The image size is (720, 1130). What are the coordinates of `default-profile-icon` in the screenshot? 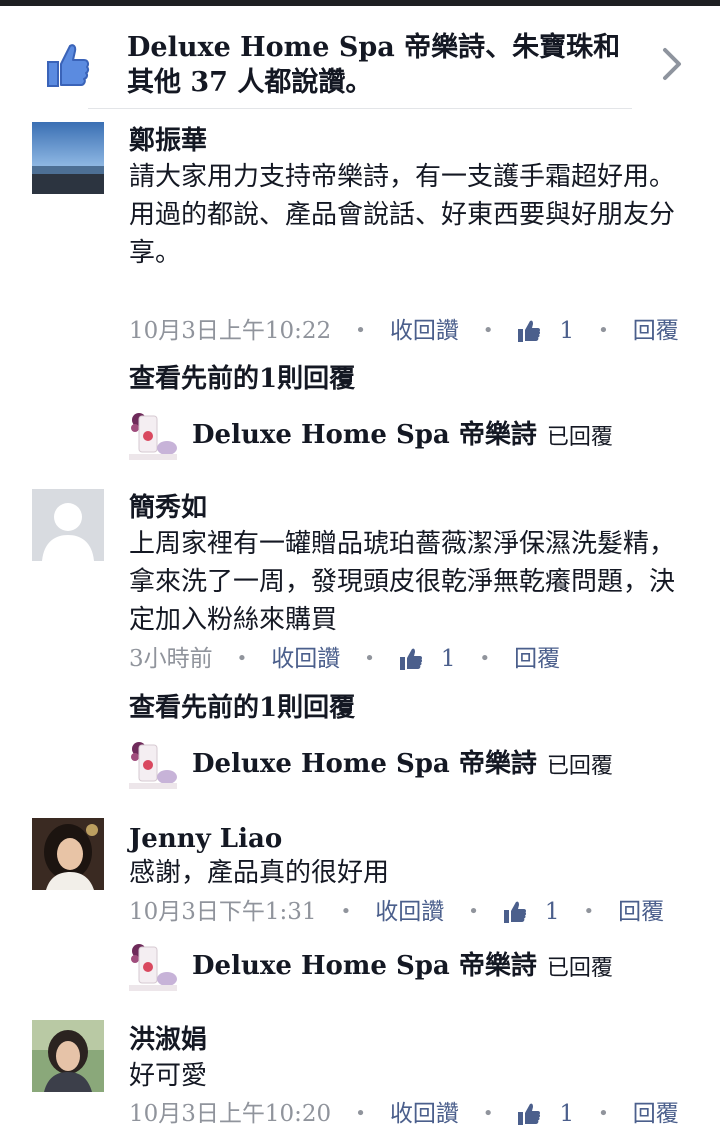 It's located at (68, 525).